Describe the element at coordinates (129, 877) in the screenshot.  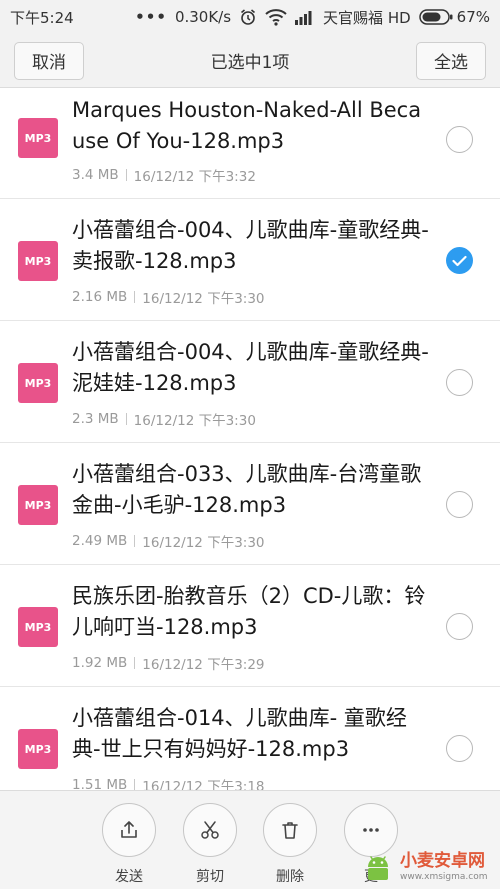
I see `send-label: 发送` at that location.